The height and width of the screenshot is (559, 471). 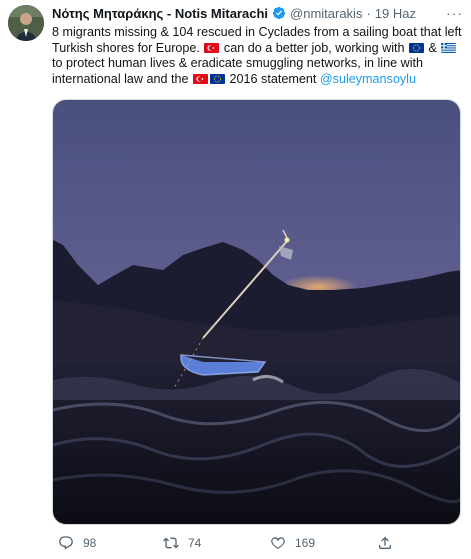 I want to click on share-icon, so click(x=385, y=542).